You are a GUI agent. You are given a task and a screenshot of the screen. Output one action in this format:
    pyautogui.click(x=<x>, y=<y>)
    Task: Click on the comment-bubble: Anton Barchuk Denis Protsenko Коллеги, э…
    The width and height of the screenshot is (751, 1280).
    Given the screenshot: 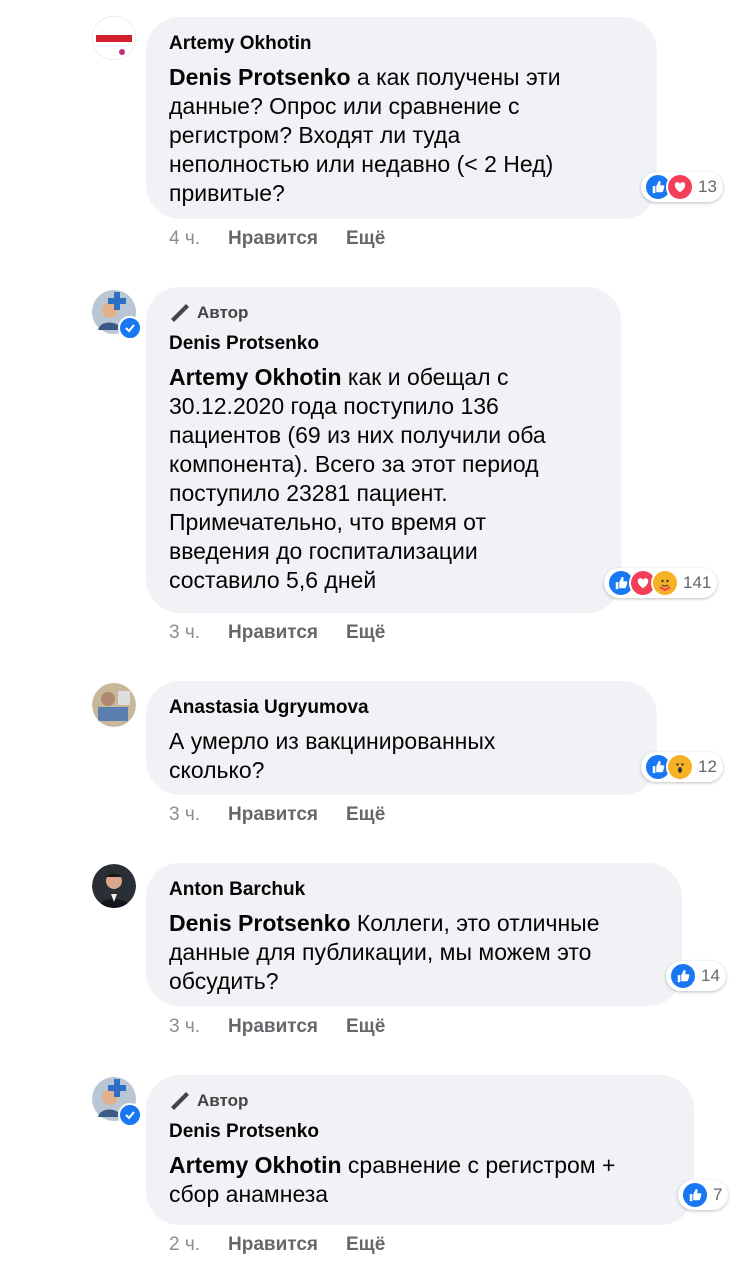 What is the action you would take?
    pyautogui.click(x=414, y=934)
    